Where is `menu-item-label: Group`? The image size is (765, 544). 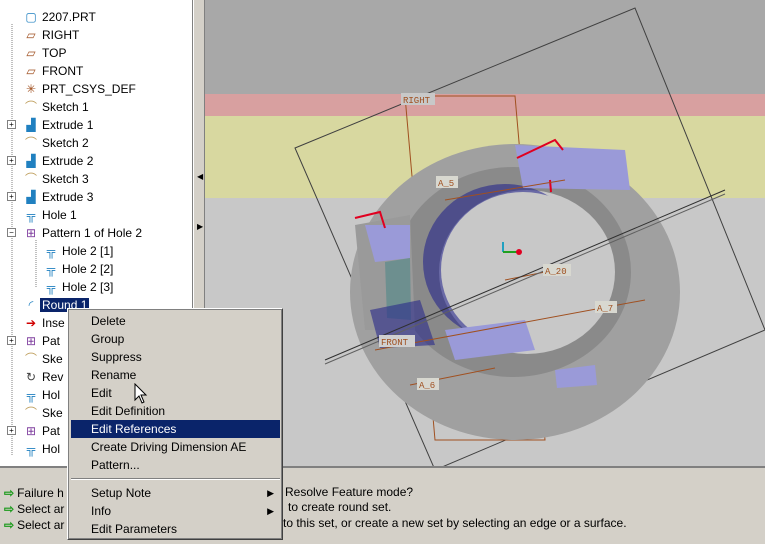 menu-item-label: Group is located at coordinates (108, 339).